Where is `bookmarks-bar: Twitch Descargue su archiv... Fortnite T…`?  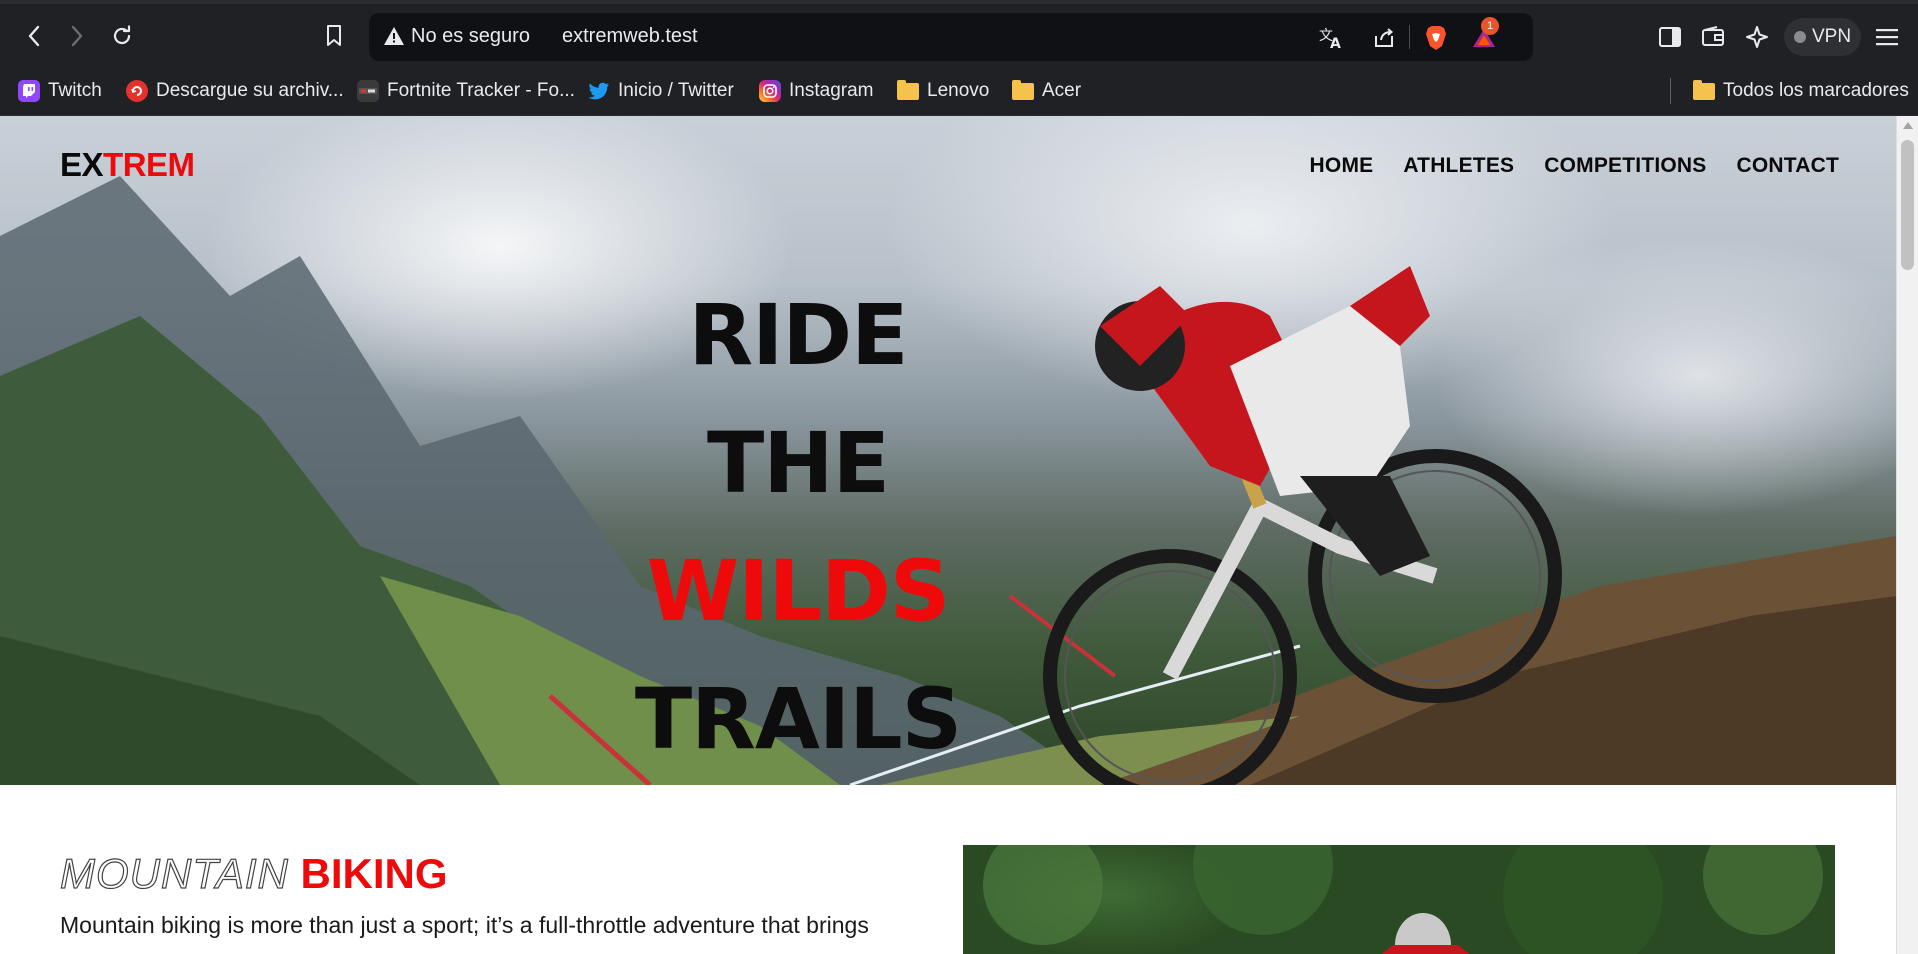
bookmarks-bar: Twitch Descargue su archiv... Fortnite T… is located at coordinates (959, 91).